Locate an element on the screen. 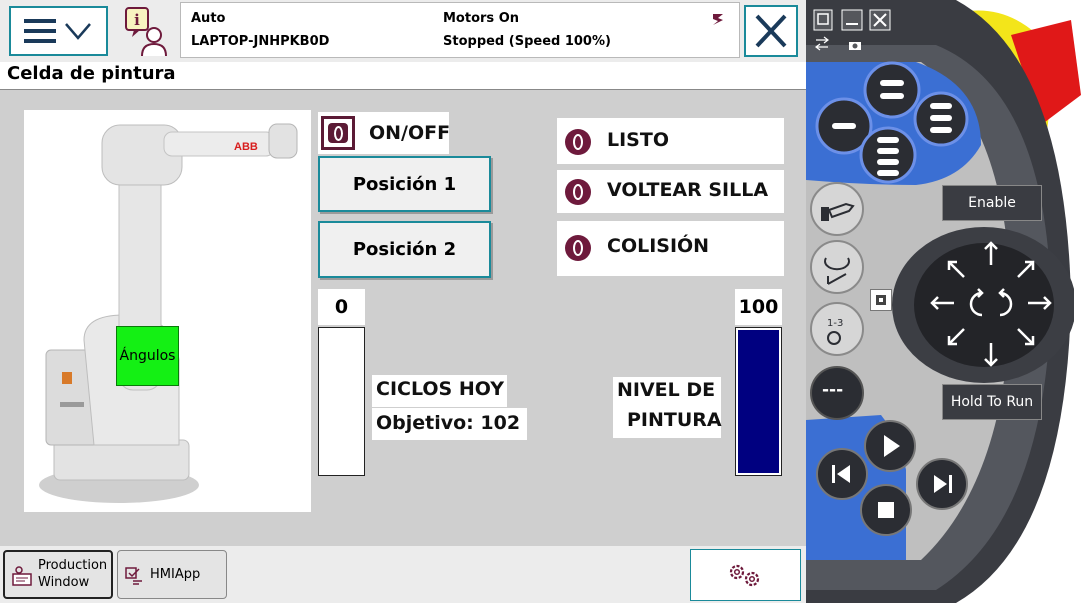  increment-key-label: --- is located at coordinates (833, 390).